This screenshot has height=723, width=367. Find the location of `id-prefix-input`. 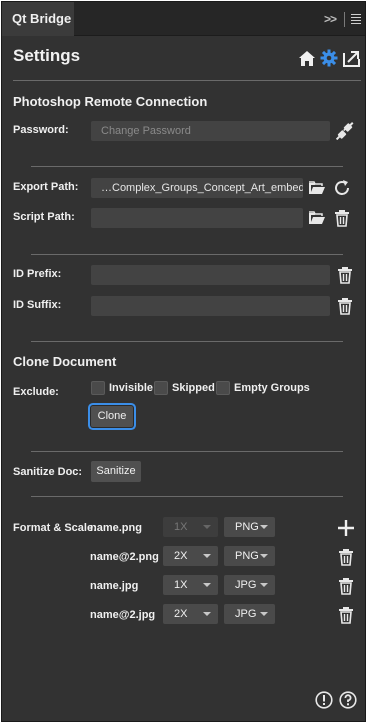

id-prefix-input is located at coordinates (210, 275).